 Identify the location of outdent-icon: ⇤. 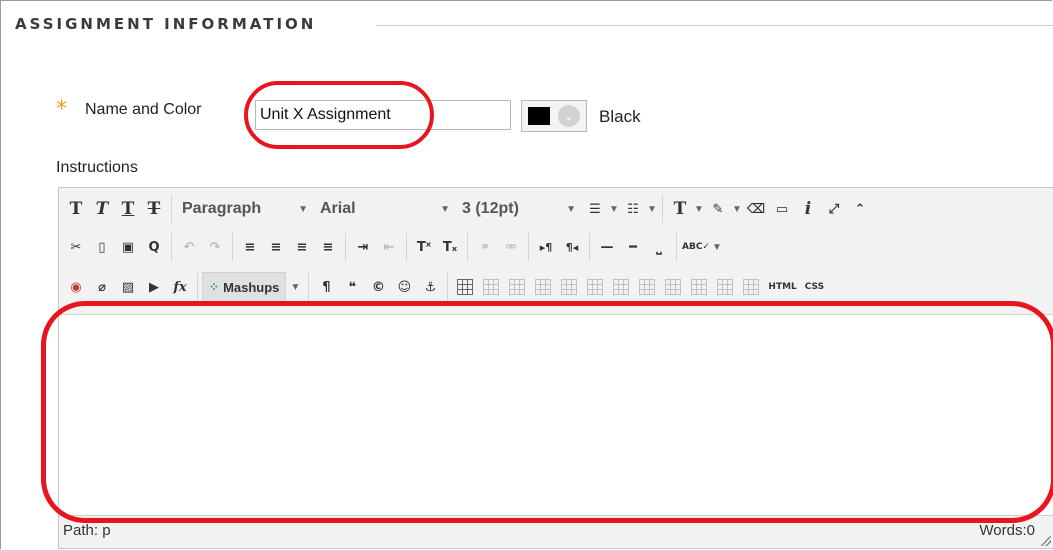
(389, 247).